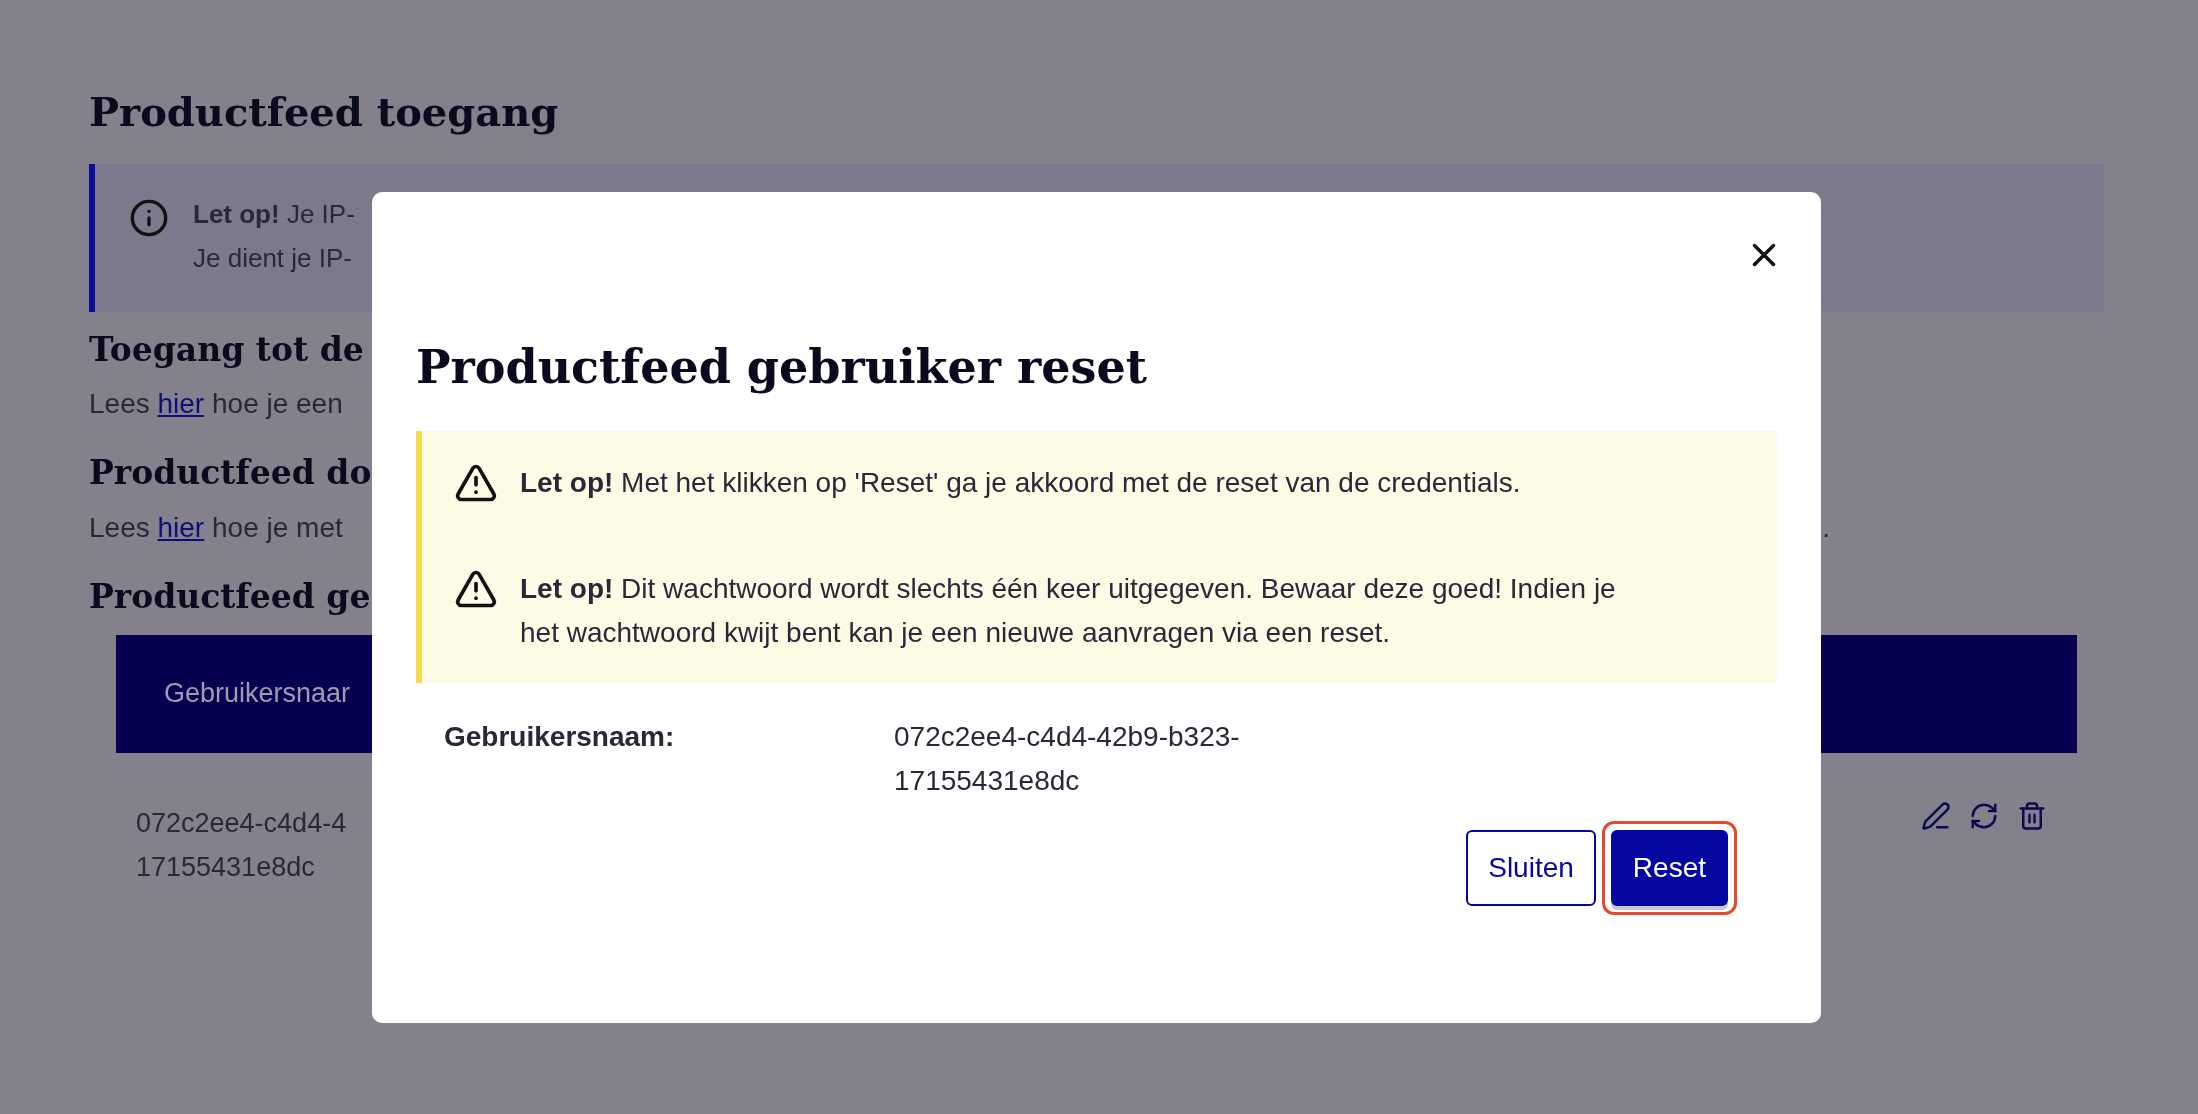 The height and width of the screenshot is (1114, 2198). I want to click on section-heading: Toegang tot de, so click(226, 350).